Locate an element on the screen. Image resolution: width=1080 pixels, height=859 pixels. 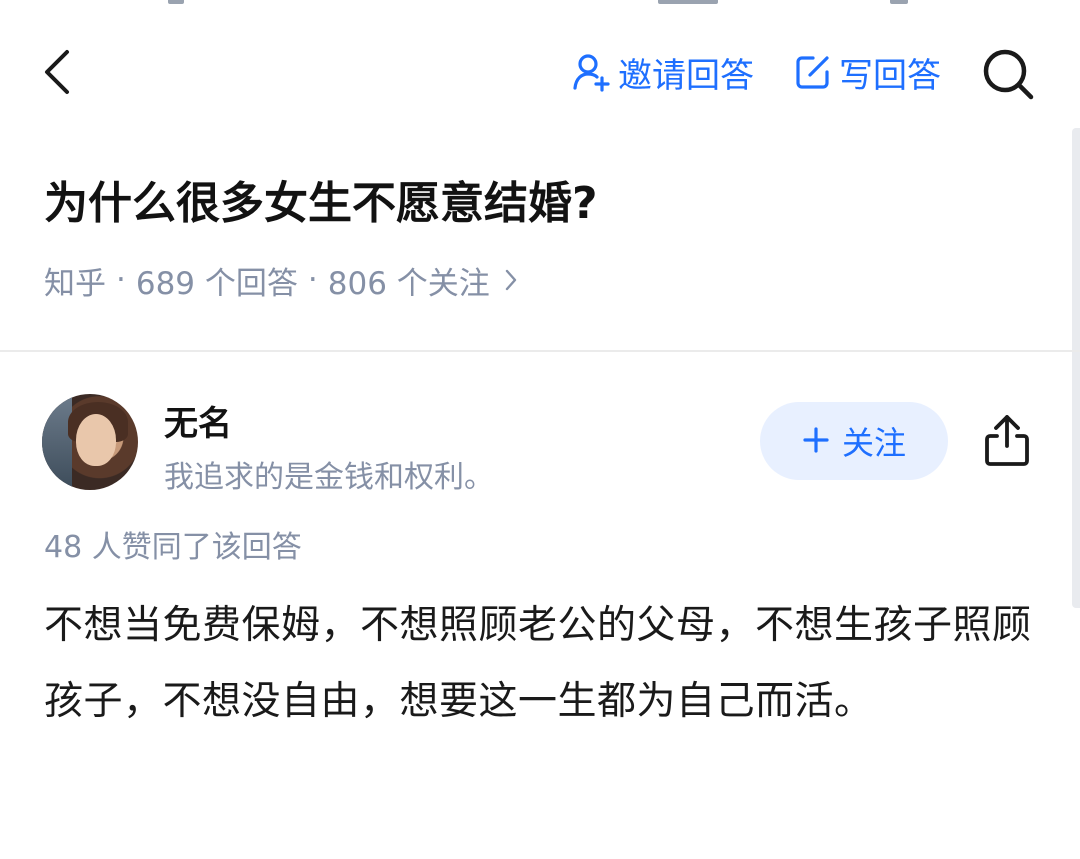
followers-count: 806 个关注 is located at coordinates (408, 283).